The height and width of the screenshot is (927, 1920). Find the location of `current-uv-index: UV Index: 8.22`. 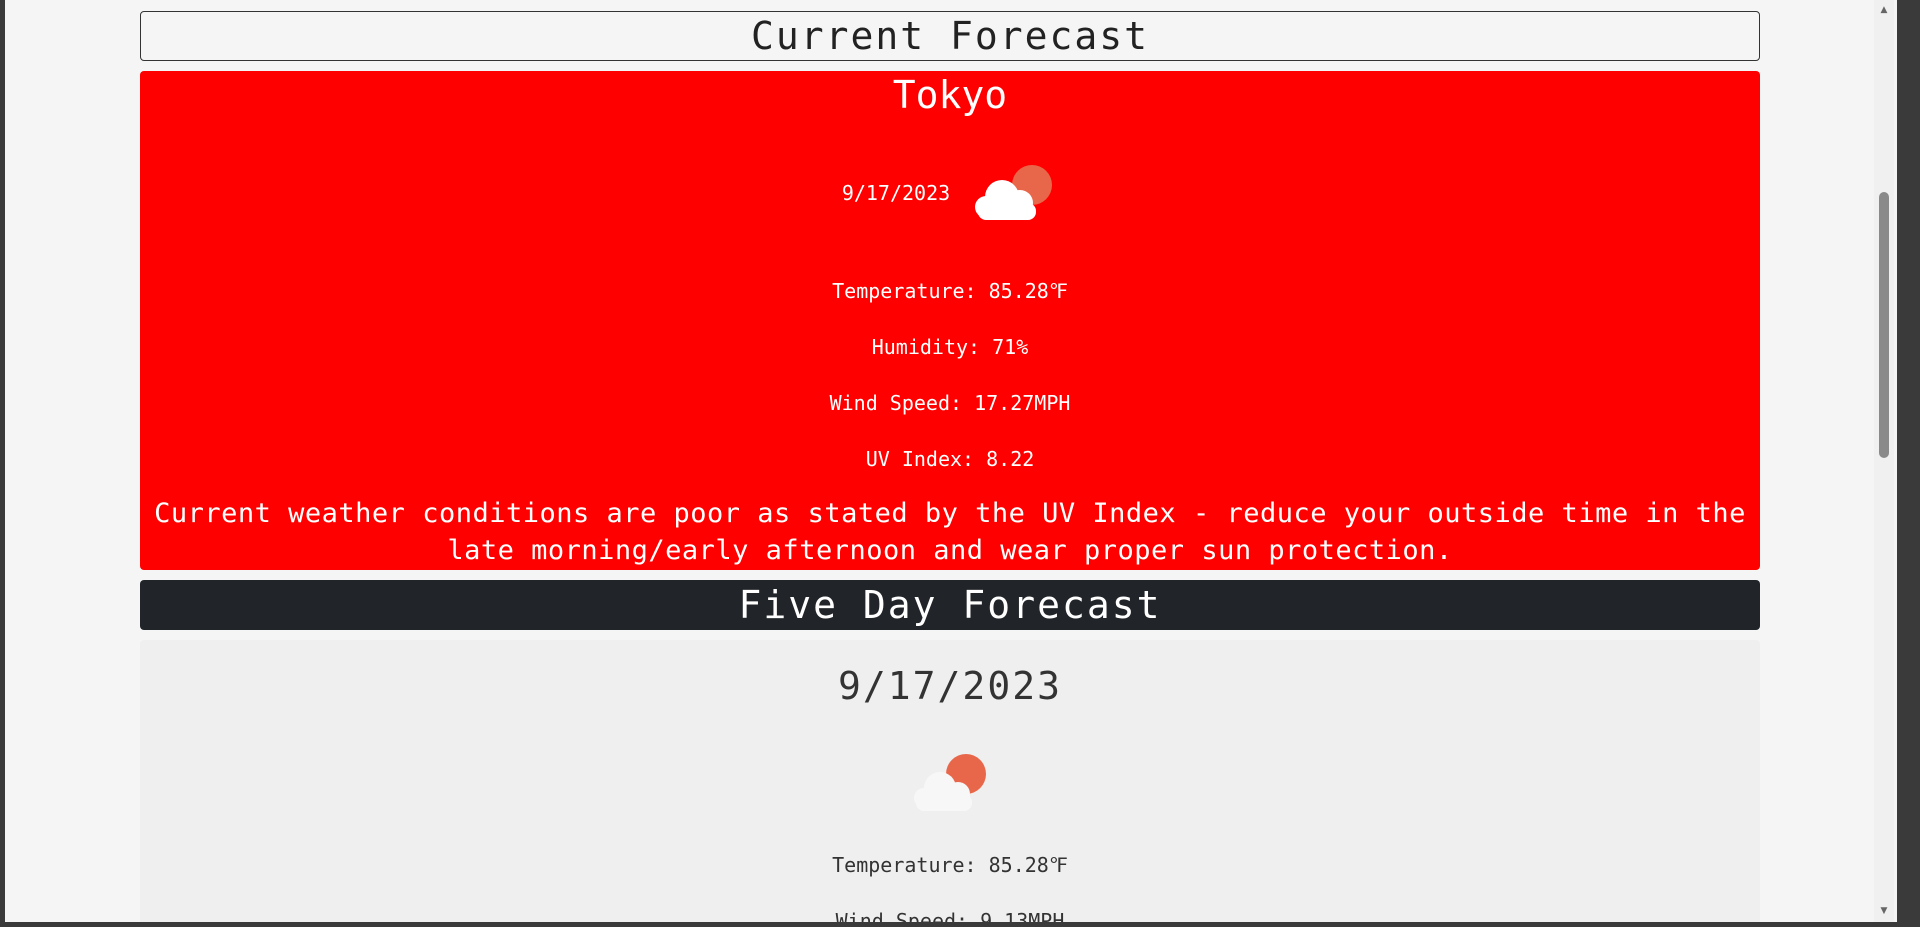

current-uv-index: UV Index: 8.22 is located at coordinates (950, 459).